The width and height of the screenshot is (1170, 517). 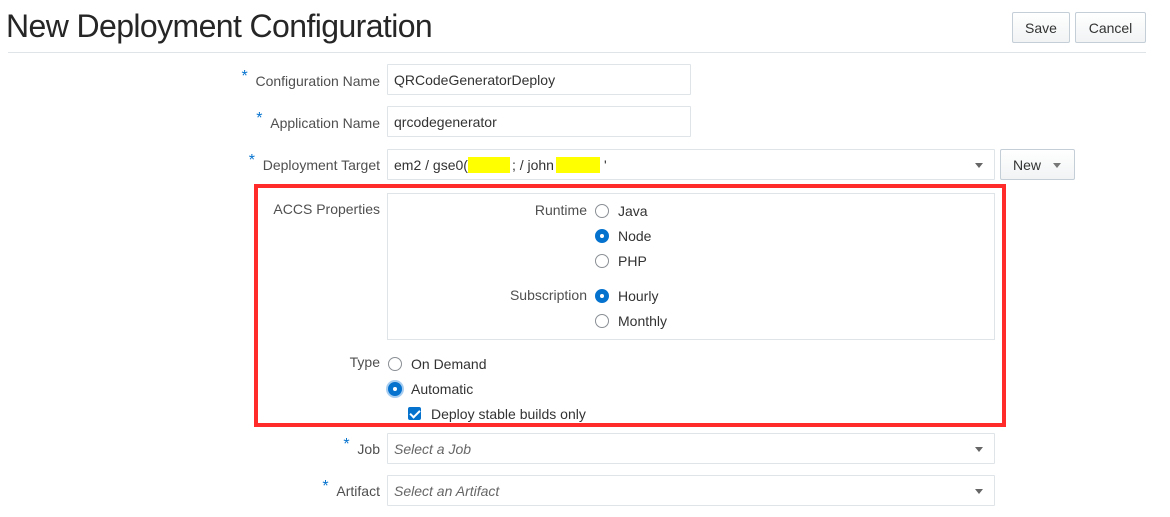 I want to click on type-automatic-label: Automatic, so click(x=442, y=389).